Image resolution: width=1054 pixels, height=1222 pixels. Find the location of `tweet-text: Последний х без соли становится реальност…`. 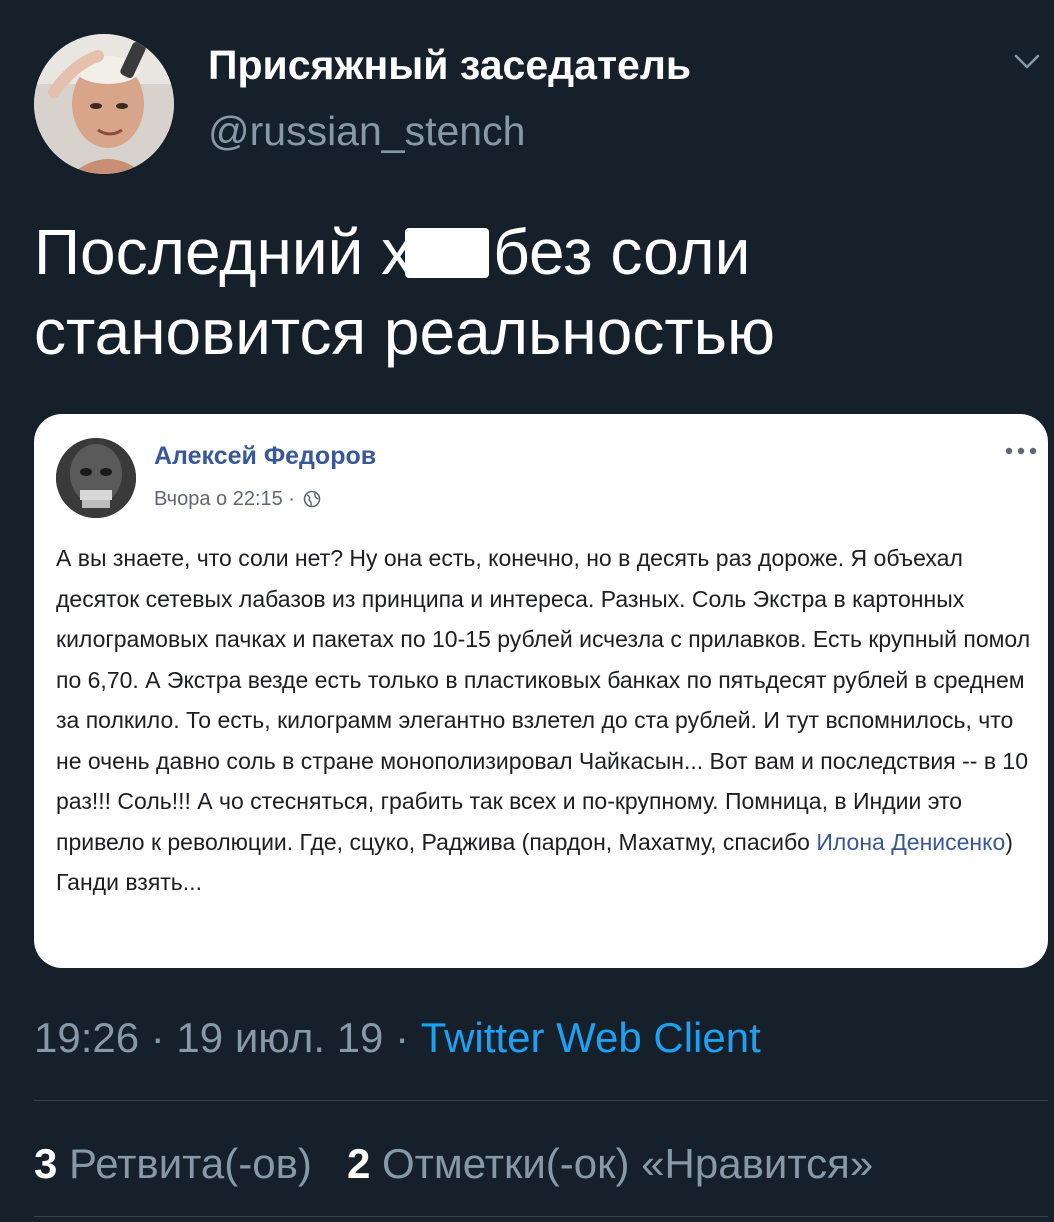

tweet-text: Последний х без соли становится реальност… is located at coordinates (529, 292).